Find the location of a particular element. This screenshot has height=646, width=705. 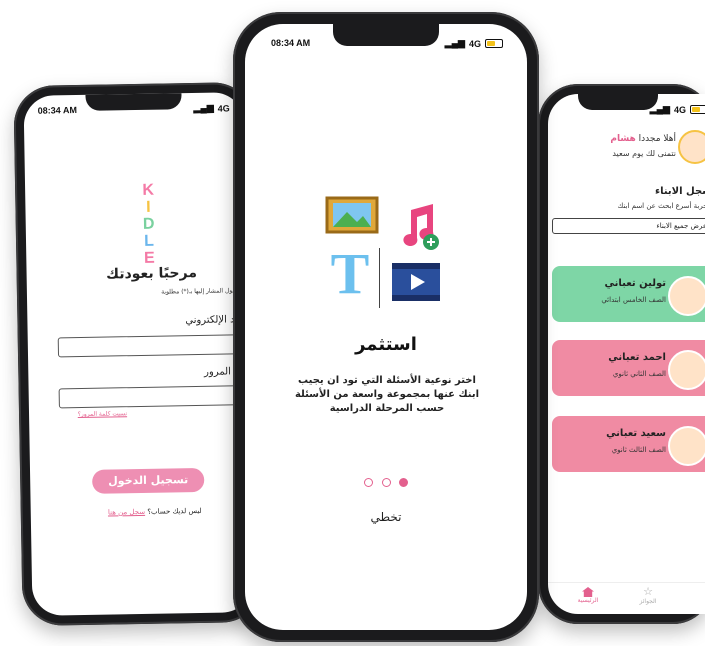

trophy-icon: ☆ is located at coordinates (648, 591).